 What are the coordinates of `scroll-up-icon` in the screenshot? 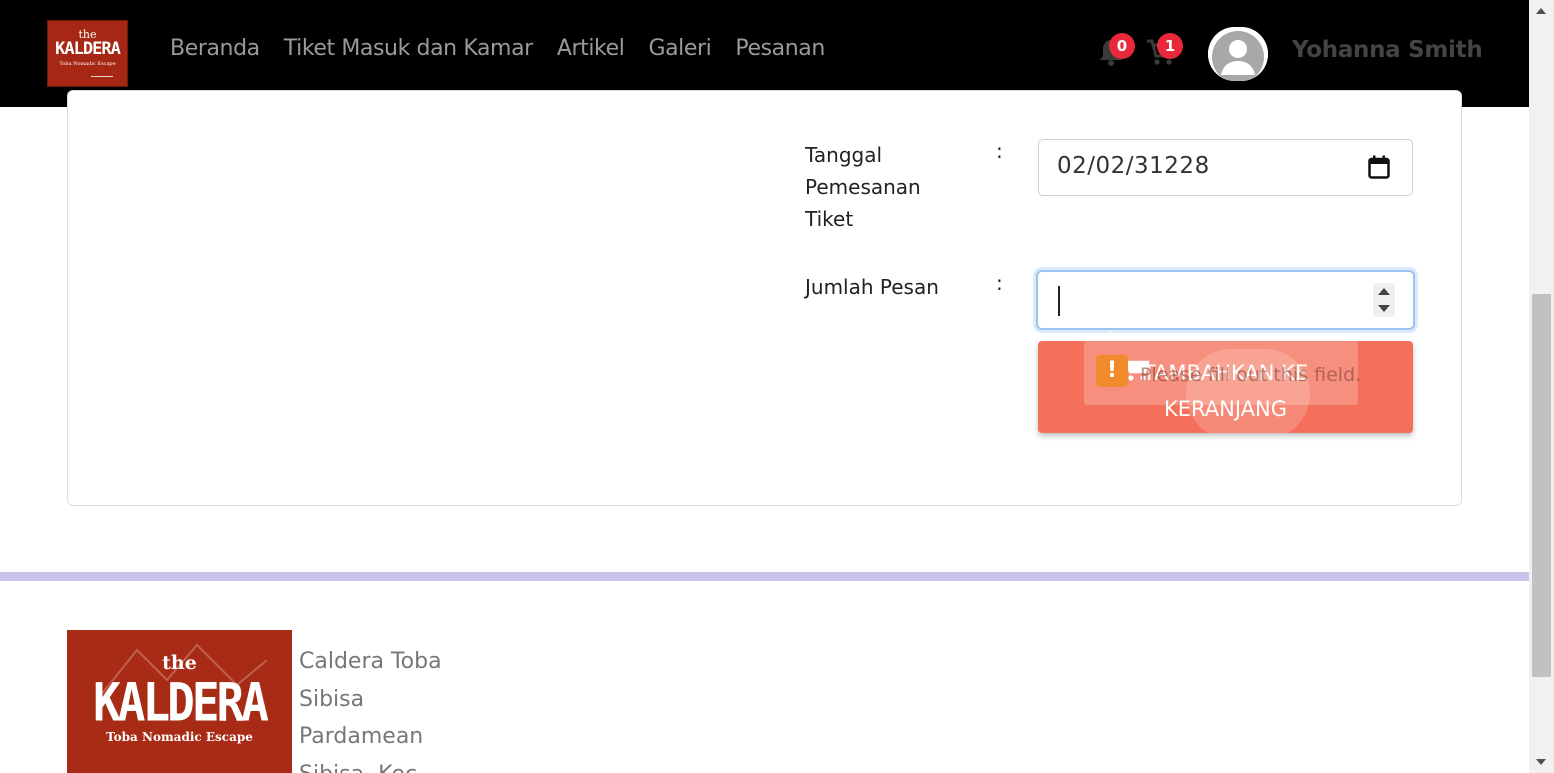 It's located at (1541, 11).